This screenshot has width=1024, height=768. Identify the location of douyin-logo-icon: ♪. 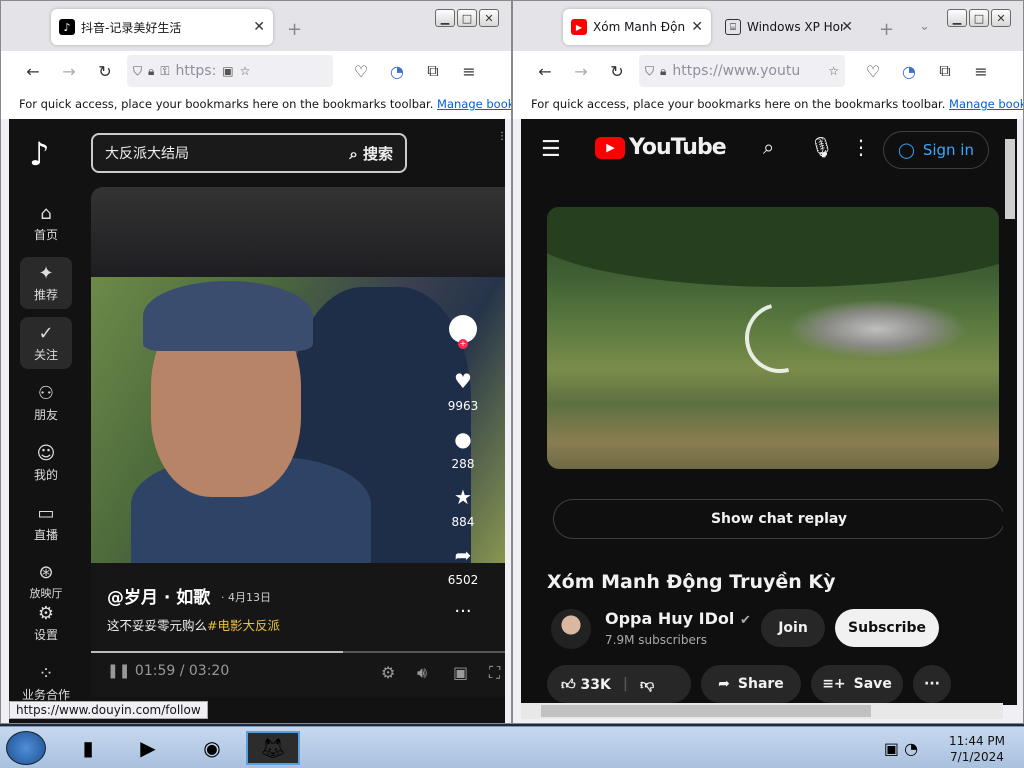
(39, 154).